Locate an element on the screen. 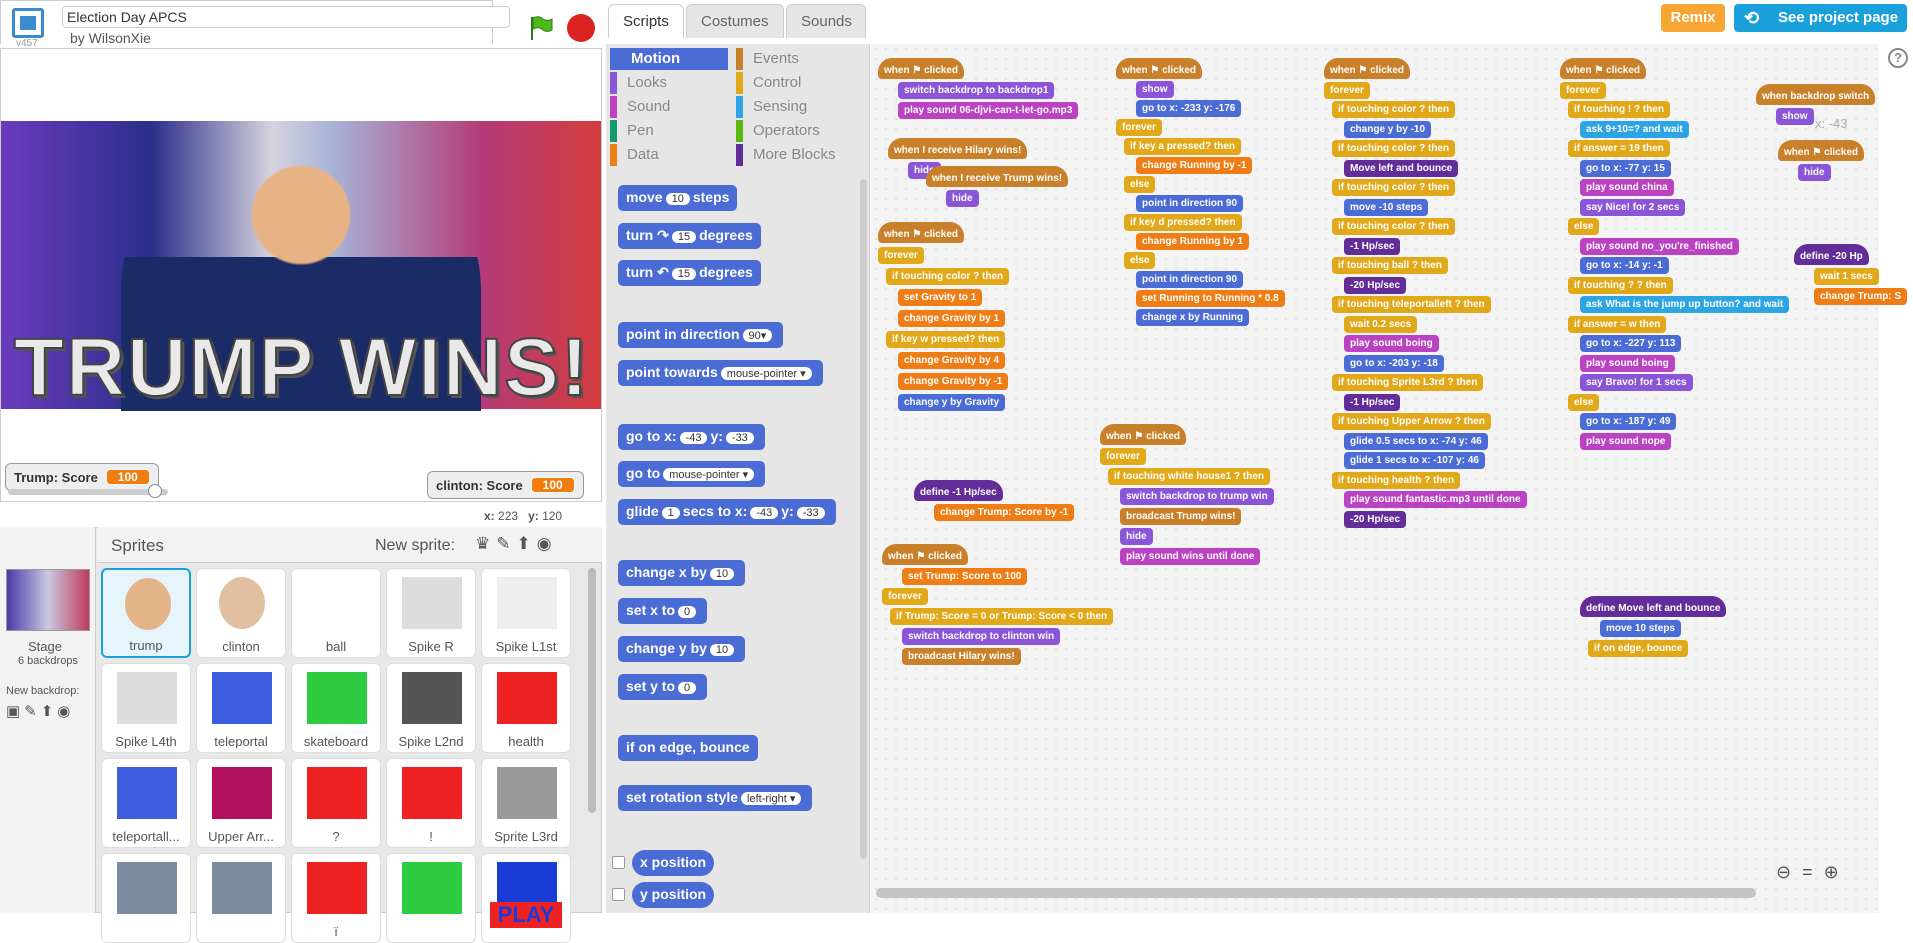 Image resolution: width=1913 pixels, height=943 pixels. script-block: Move left and bounce is located at coordinates (1401, 168).